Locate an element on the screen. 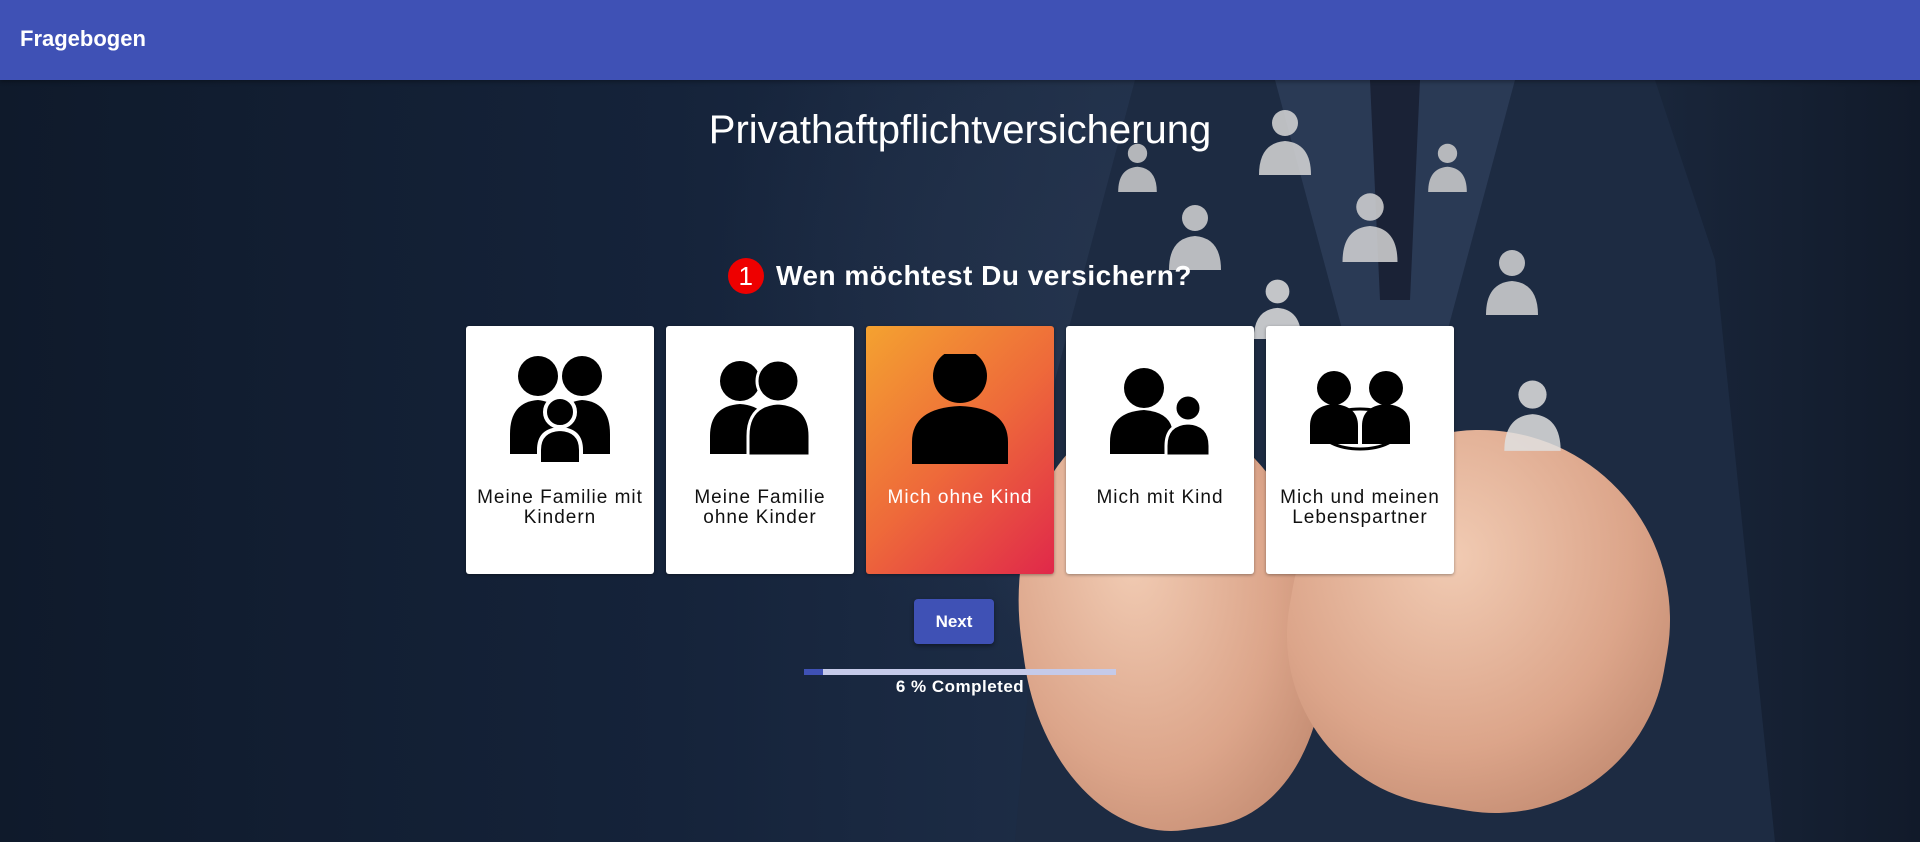  progress-bar is located at coordinates (960, 672).